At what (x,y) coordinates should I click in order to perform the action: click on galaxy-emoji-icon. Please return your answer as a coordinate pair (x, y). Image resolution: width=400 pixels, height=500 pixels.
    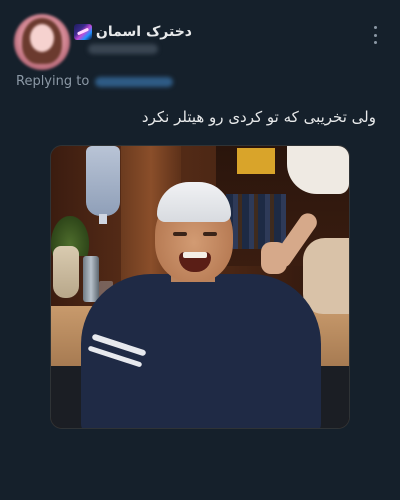
    Looking at the image, I should click on (82, 32).